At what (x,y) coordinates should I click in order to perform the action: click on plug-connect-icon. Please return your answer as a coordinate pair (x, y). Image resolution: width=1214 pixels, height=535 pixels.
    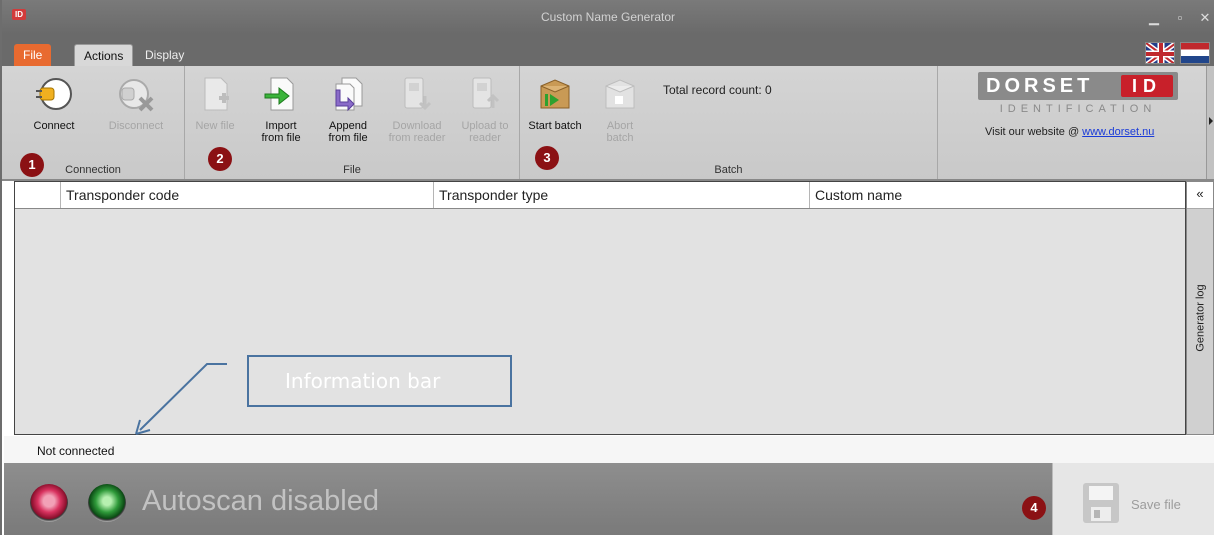
    Looking at the image, I should click on (54, 94).